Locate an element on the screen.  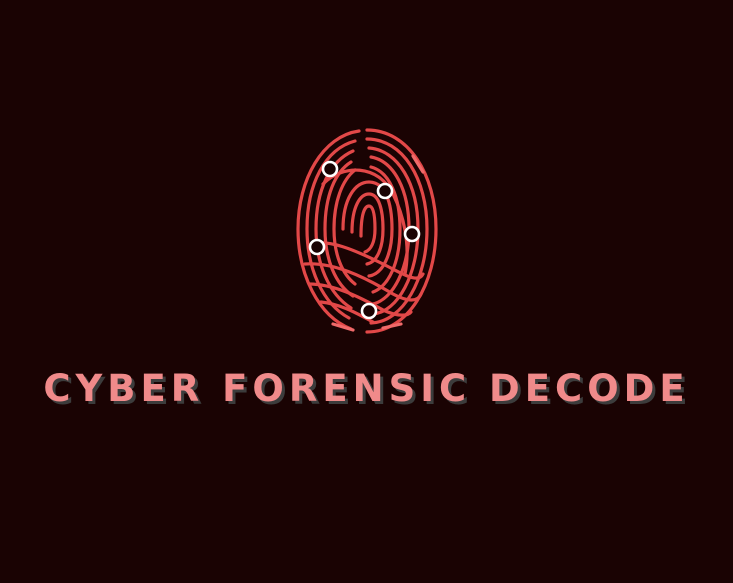
fingerprint-icon is located at coordinates (367, 231).